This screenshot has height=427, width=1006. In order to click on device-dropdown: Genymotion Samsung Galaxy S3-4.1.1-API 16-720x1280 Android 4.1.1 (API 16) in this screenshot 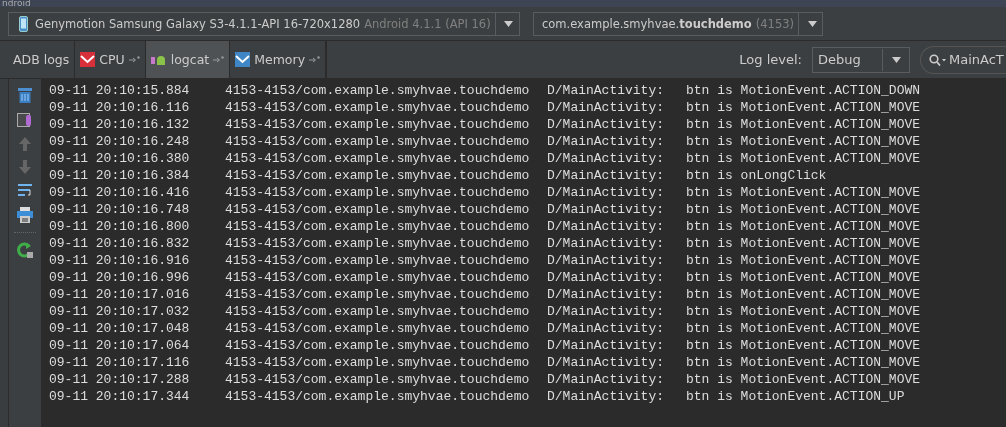, I will do `click(264, 23)`.